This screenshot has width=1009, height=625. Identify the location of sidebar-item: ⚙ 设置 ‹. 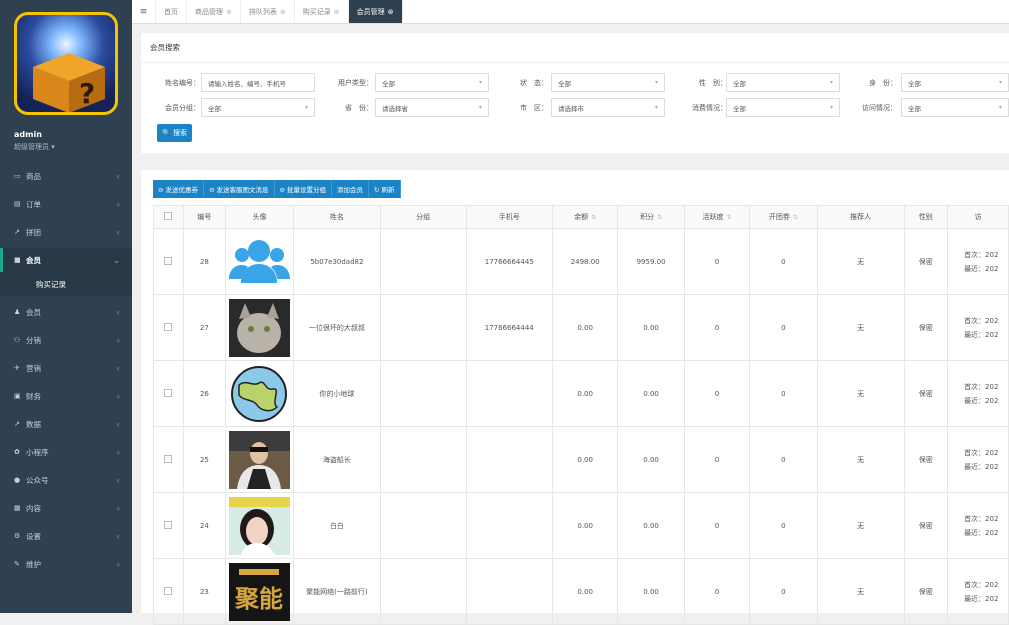
(66, 536).